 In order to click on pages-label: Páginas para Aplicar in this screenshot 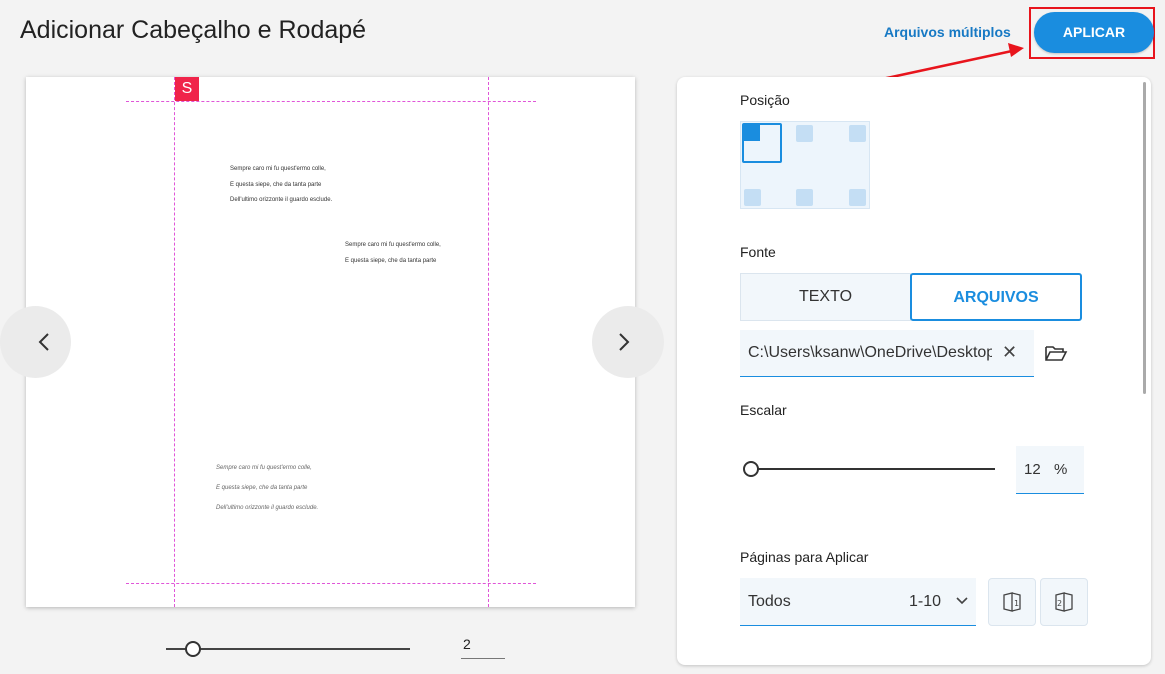, I will do `click(804, 557)`.